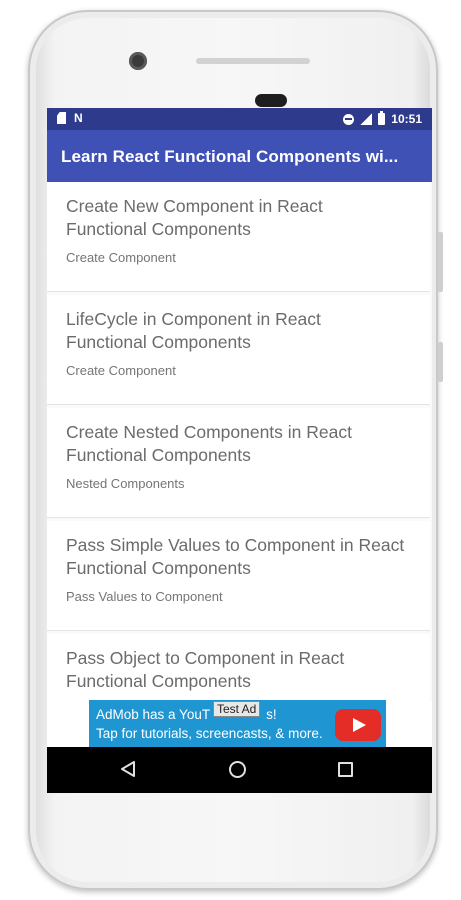  What do you see at coordinates (125, 483) in the screenshot?
I see `list-item-subtitle: Nested Components` at bounding box center [125, 483].